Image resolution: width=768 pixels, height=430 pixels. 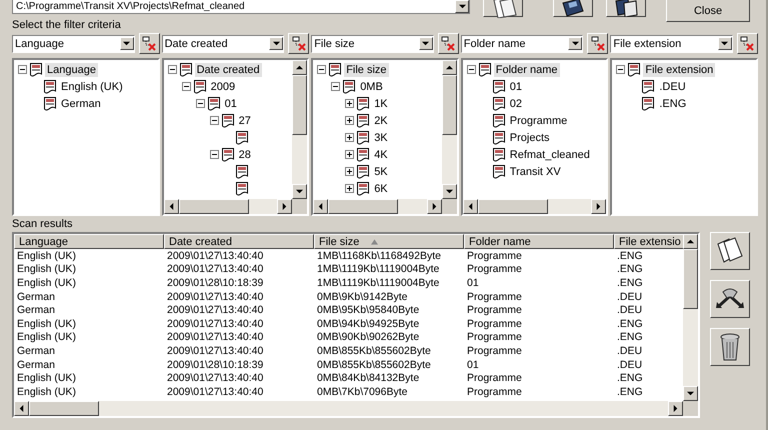 I want to click on table-cell-text: 2009\01\27\13:40:40, so click(x=215, y=378).